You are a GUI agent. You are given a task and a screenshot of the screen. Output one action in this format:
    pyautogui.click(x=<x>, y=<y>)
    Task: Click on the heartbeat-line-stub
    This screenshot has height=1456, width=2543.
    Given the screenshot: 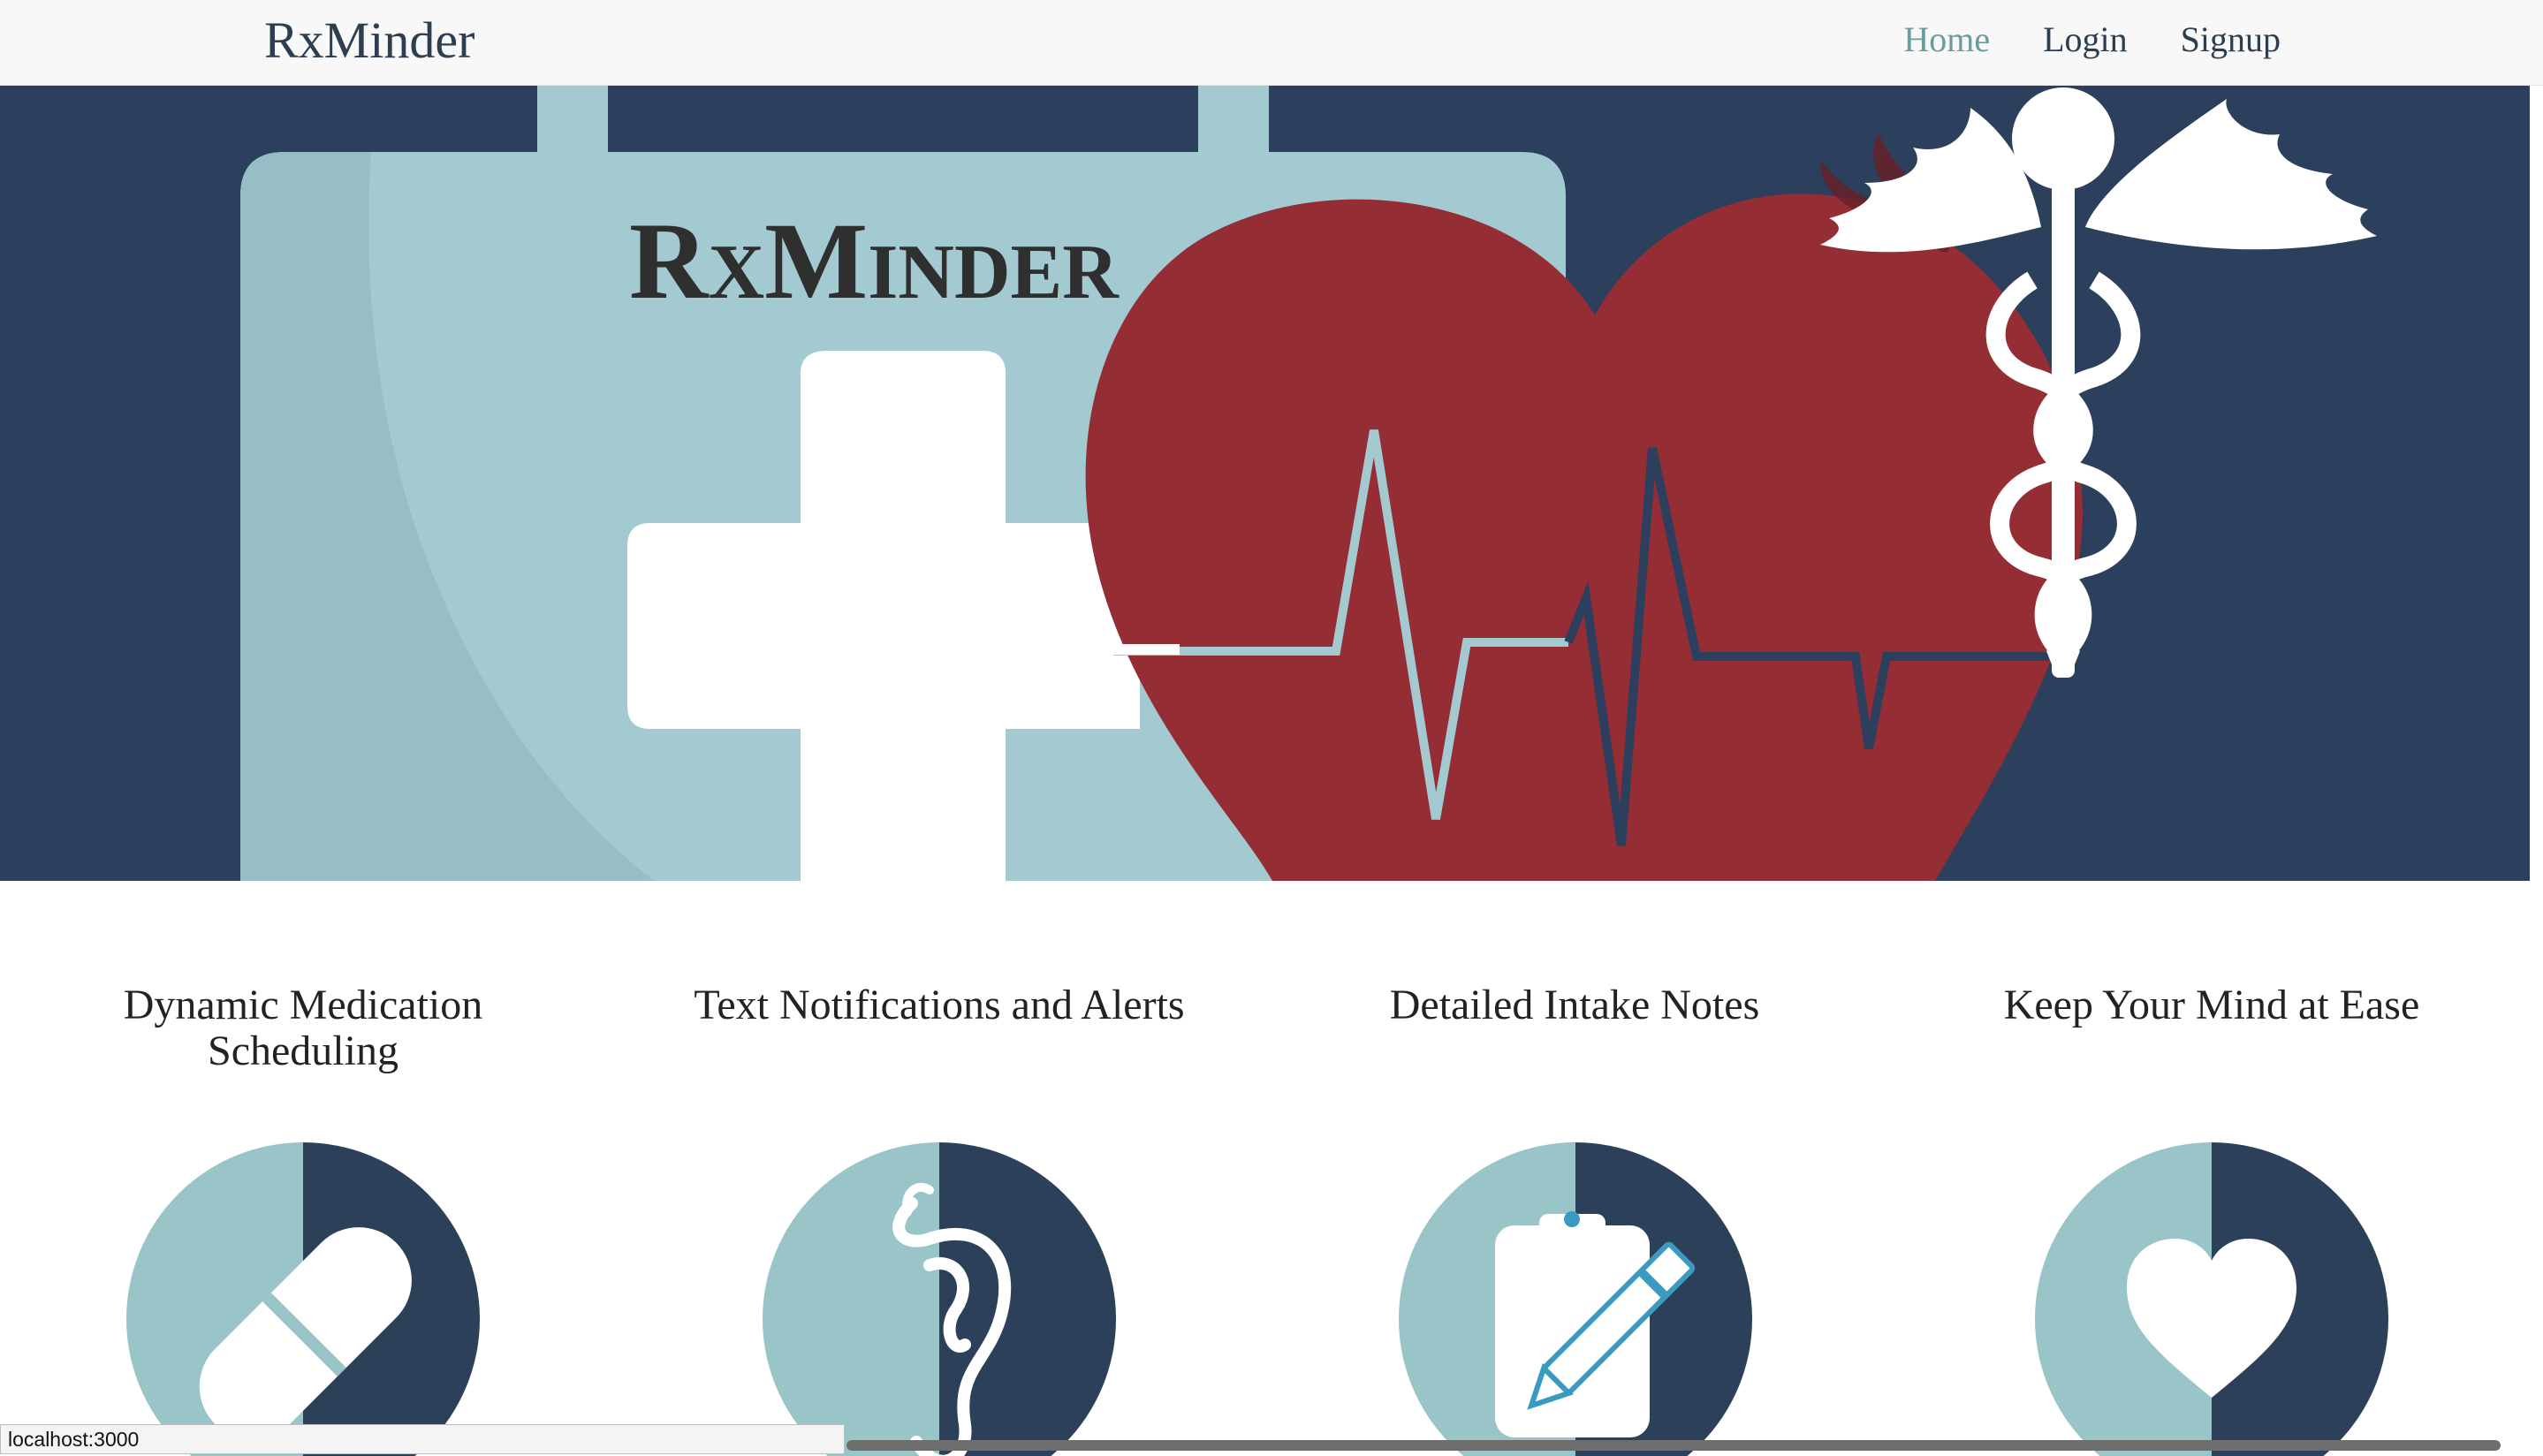 What is the action you would take?
    pyautogui.click(x=1144, y=649)
    